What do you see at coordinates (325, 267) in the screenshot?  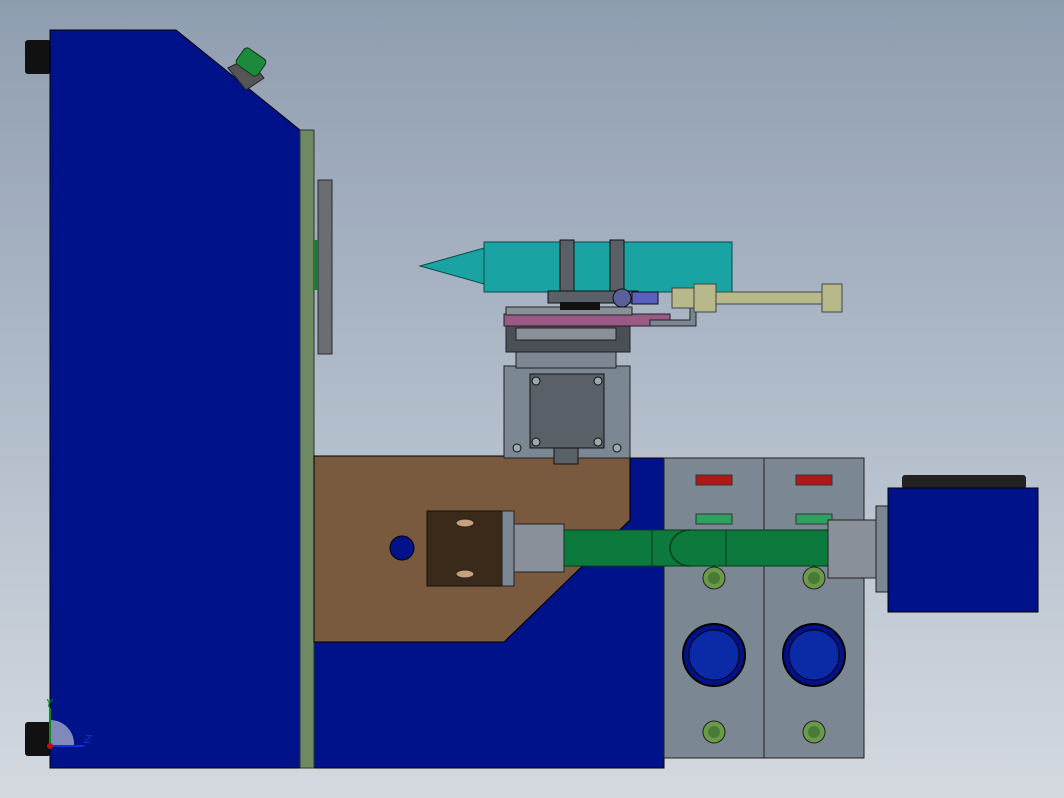 I see `side-bracket` at bounding box center [325, 267].